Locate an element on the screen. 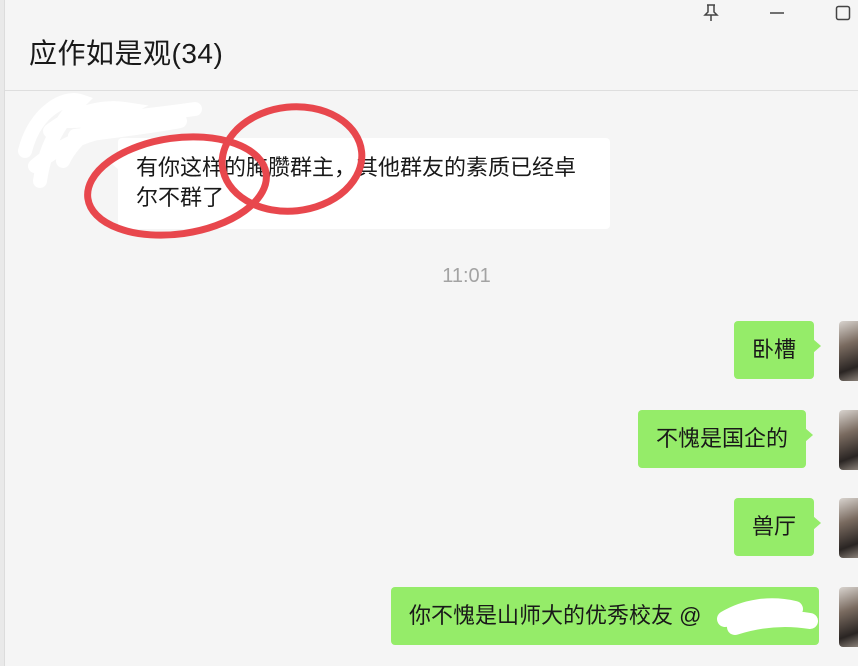 This screenshot has width=858, height=666. chat-header: 应作如是观(34) is located at coordinates (431, 45).